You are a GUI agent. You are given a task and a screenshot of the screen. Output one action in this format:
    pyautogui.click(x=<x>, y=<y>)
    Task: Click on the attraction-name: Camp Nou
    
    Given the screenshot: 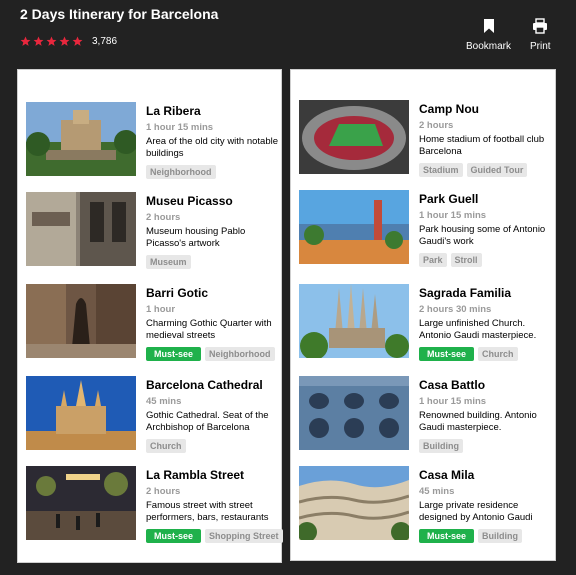 What is the action you would take?
    pyautogui.click(x=449, y=109)
    